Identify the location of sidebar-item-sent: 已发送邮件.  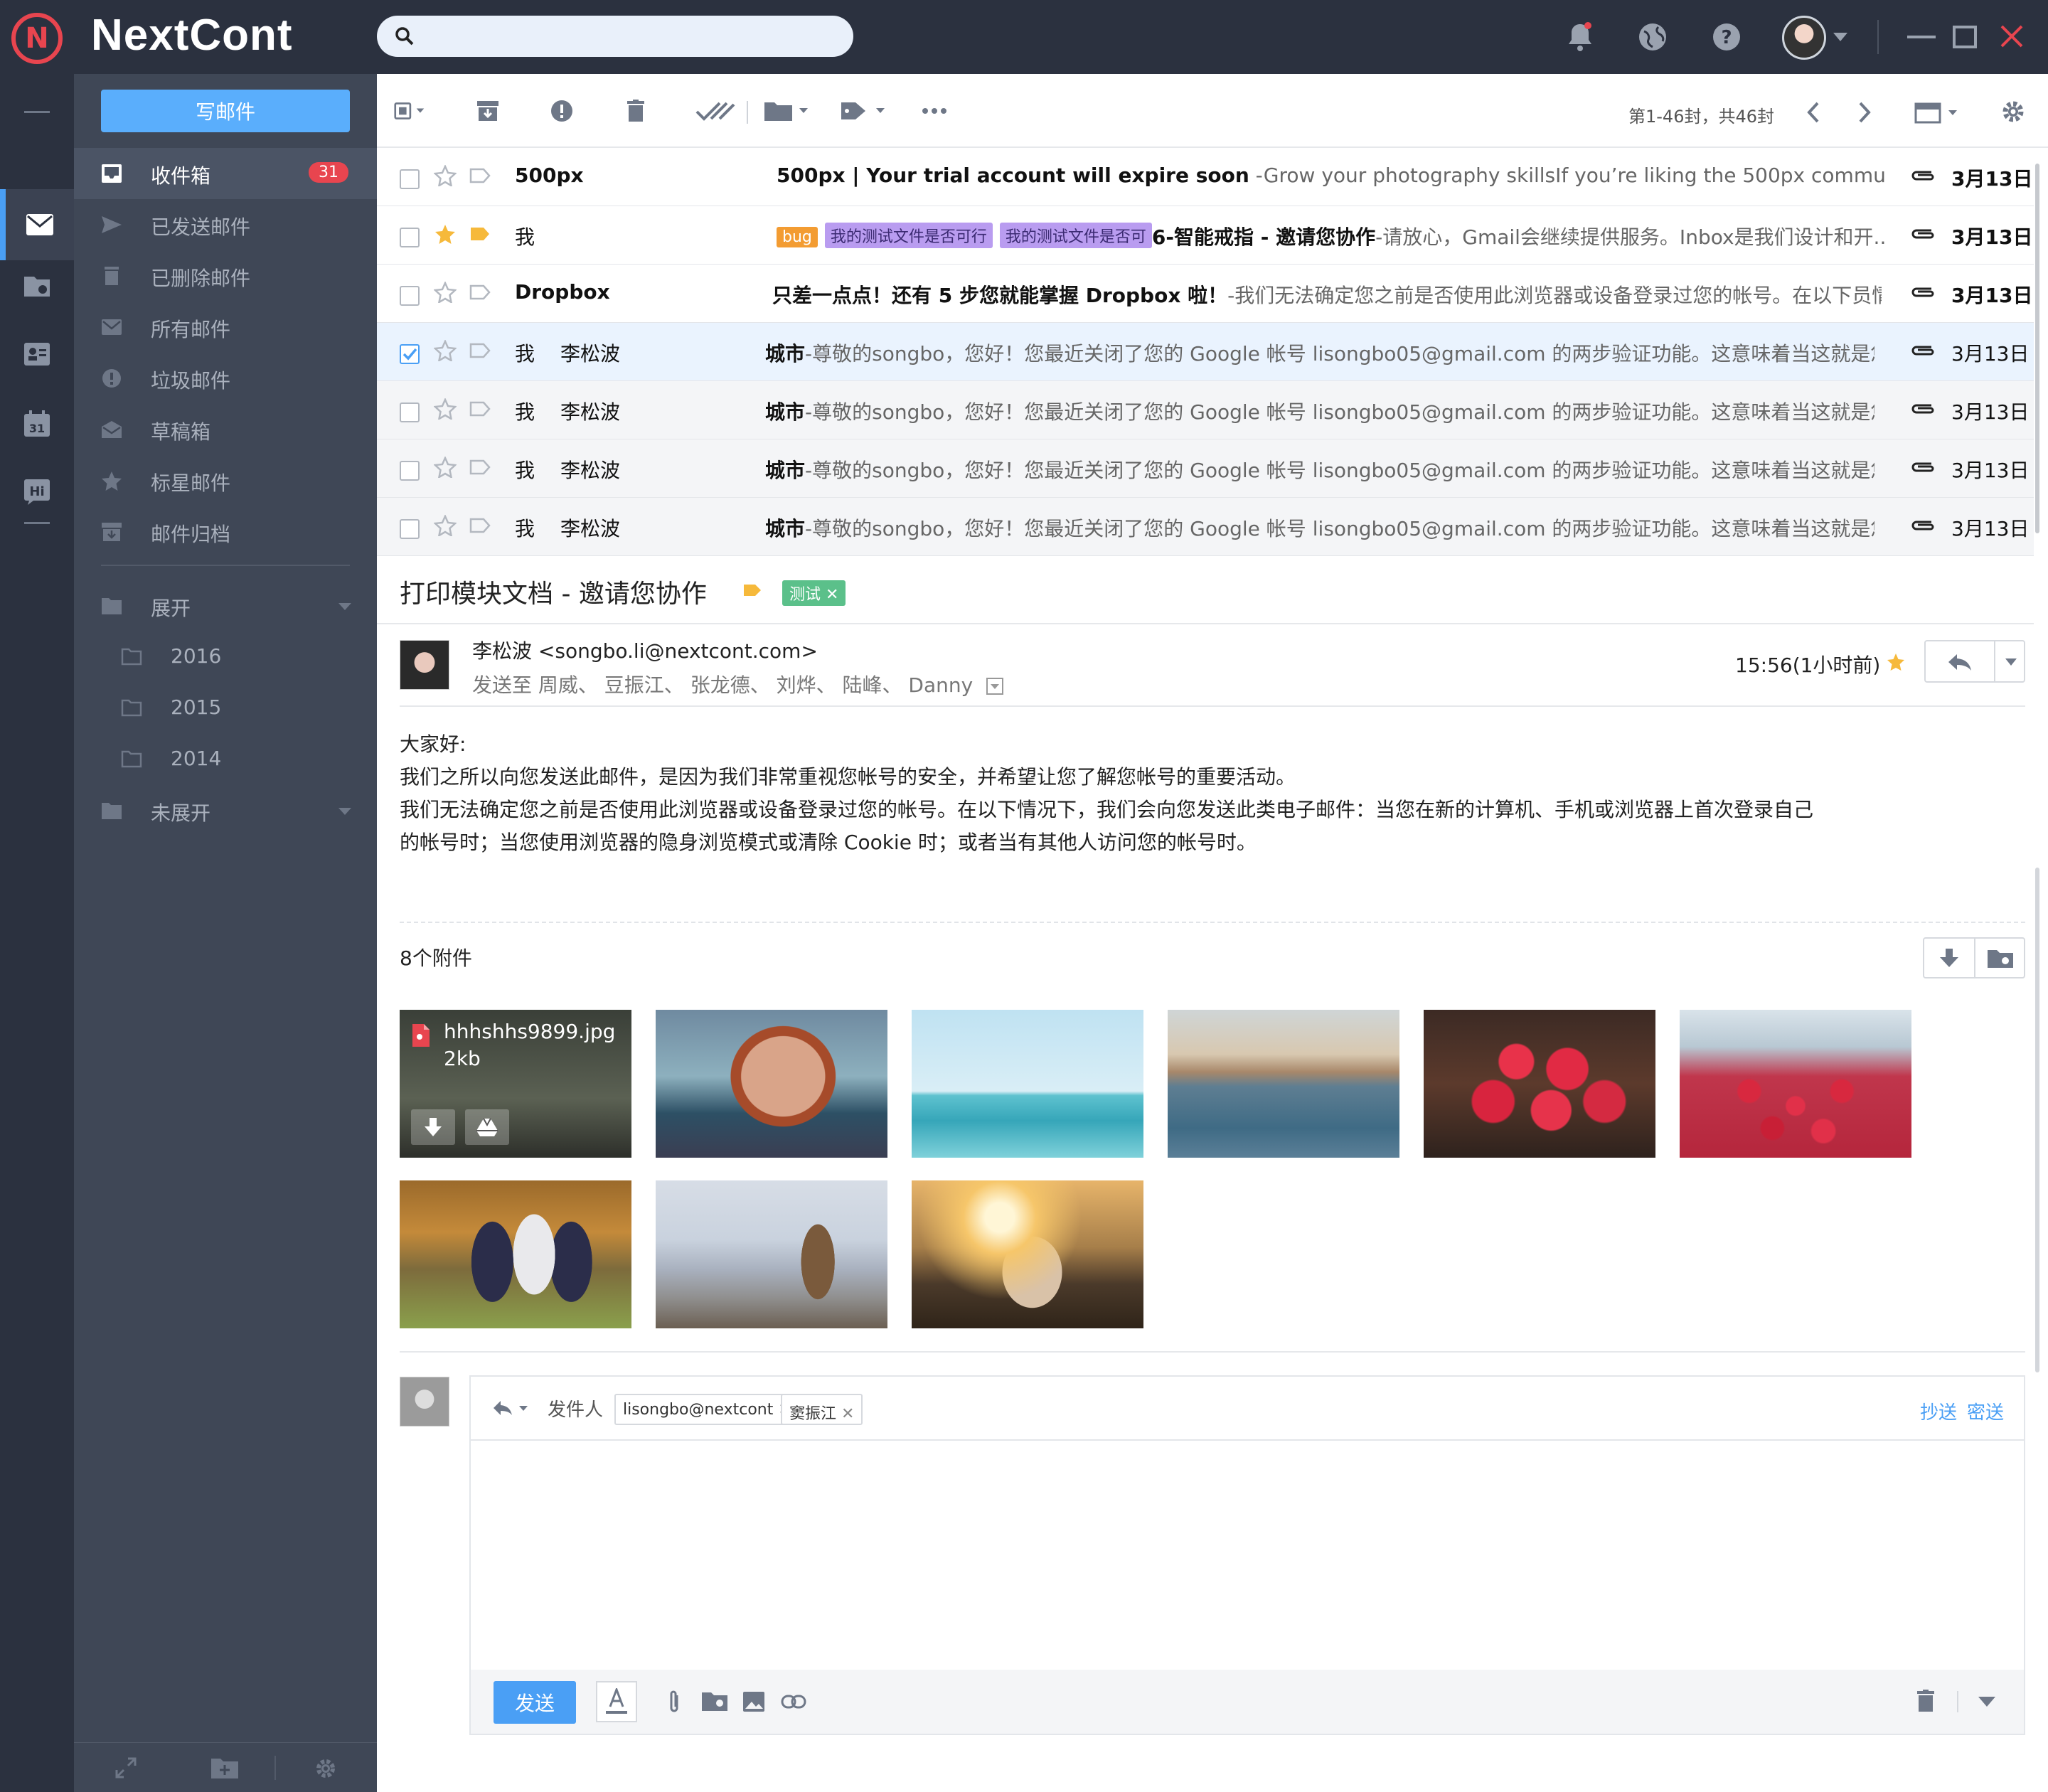
(225, 224).